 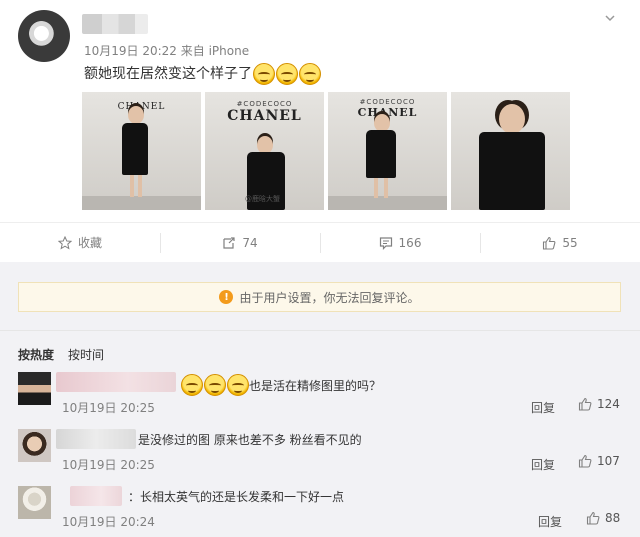 I want to click on comment-count: 166, so click(x=410, y=242).